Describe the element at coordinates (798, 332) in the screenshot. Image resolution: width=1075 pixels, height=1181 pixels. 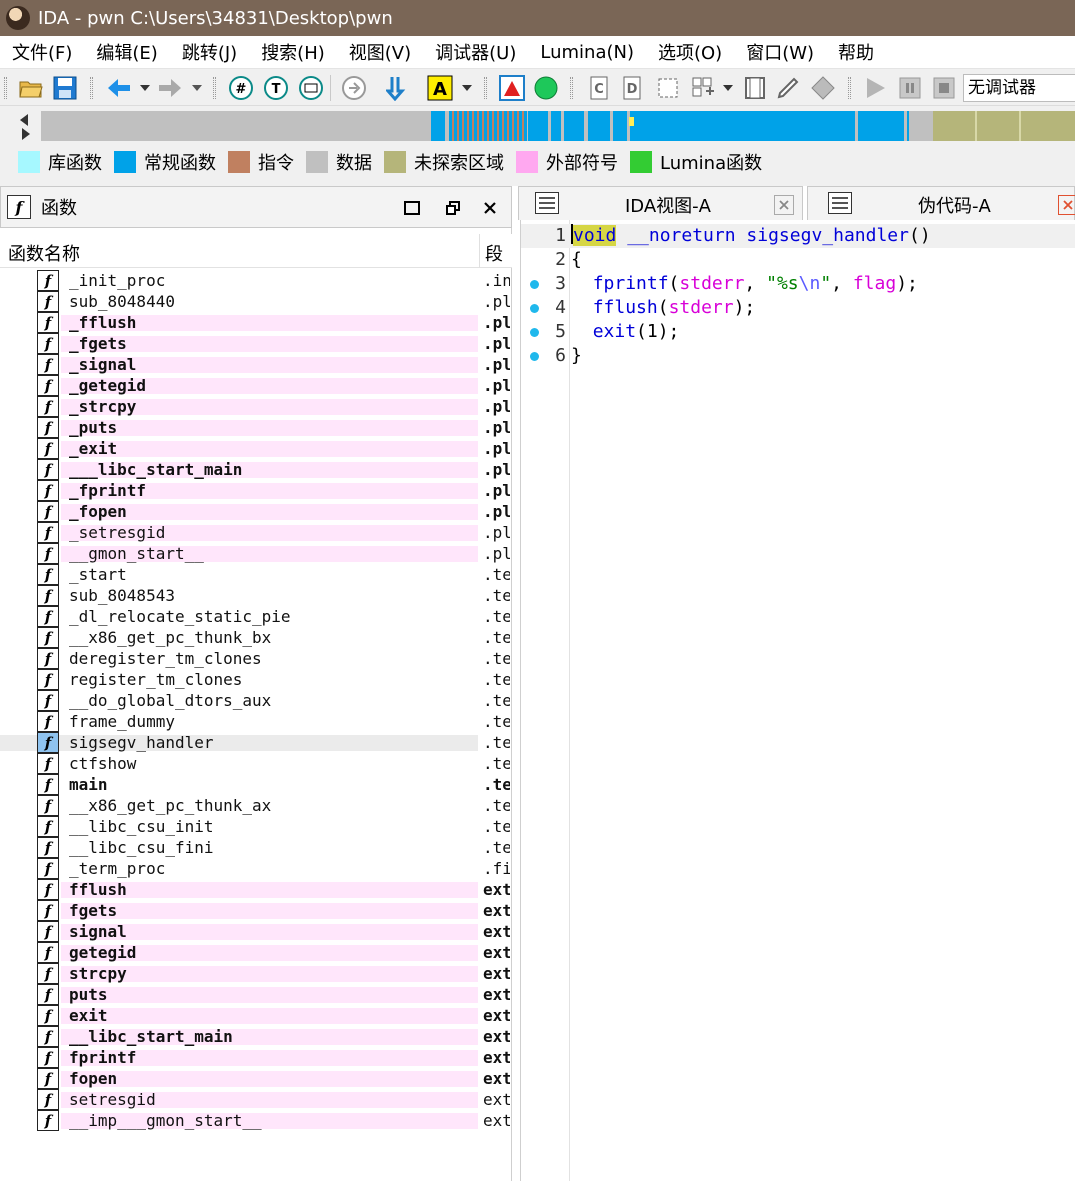
I see `code-line: 5 exit(1);` at that location.